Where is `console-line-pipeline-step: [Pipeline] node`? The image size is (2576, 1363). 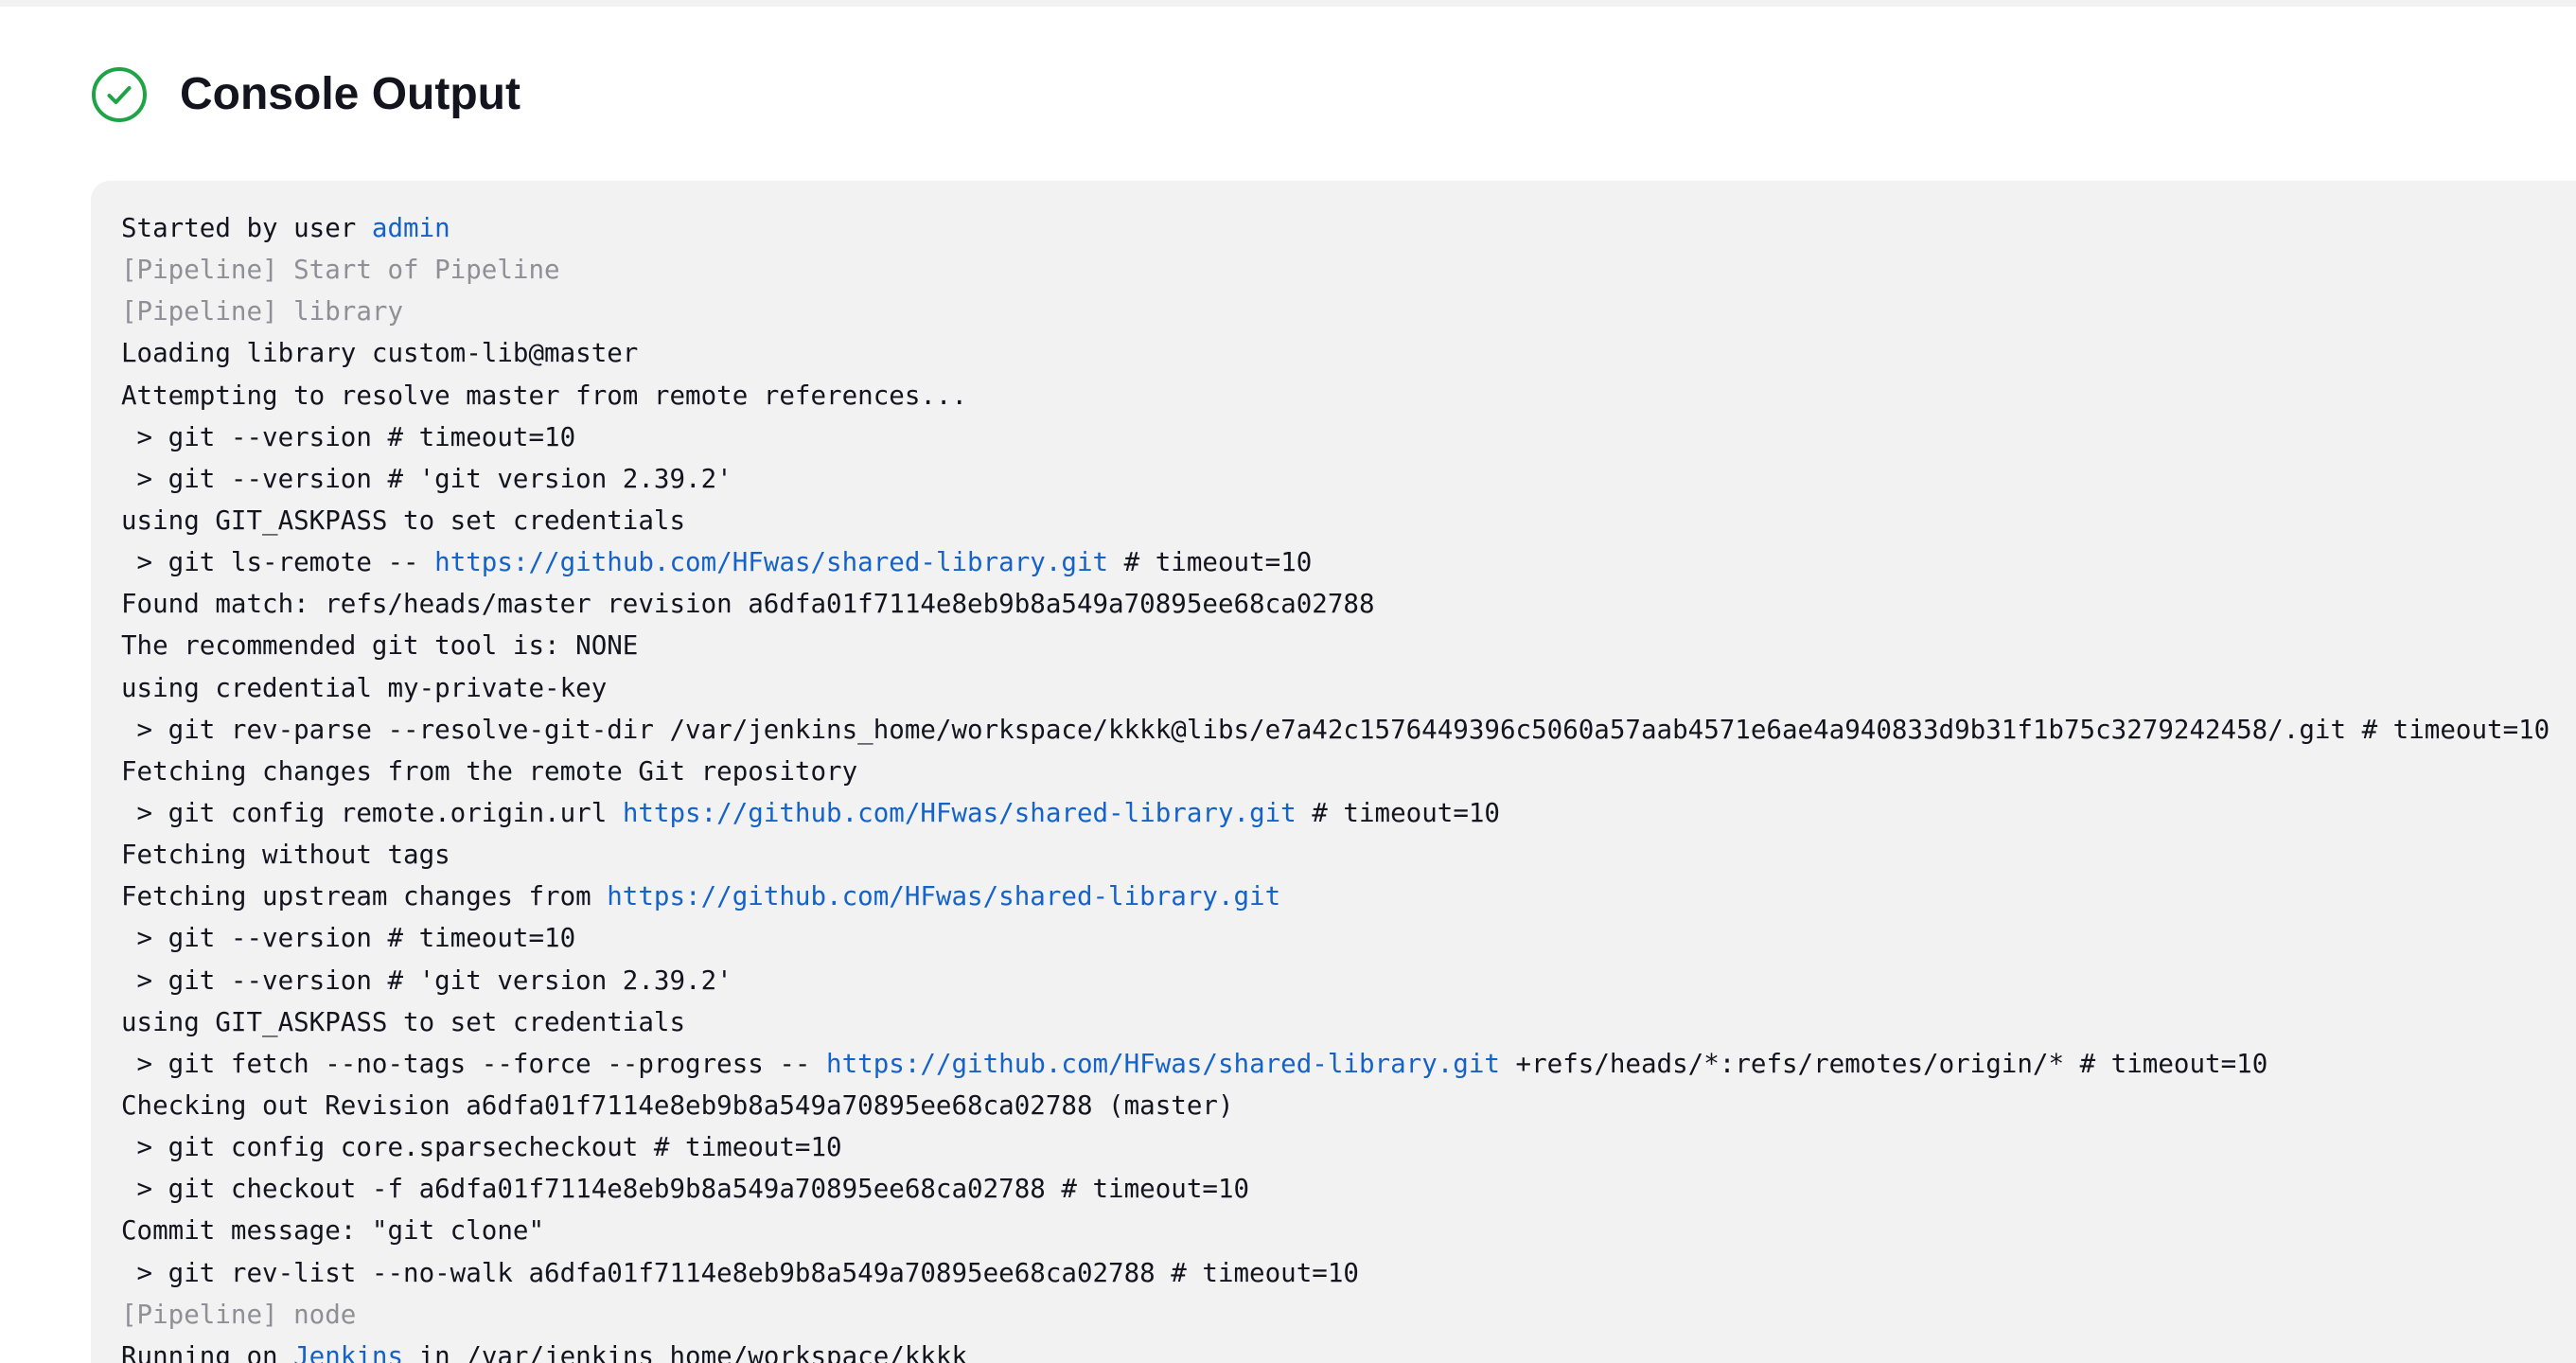 console-line-pipeline-step: [Pipeline] node is located at coordinates (1348, 1315).